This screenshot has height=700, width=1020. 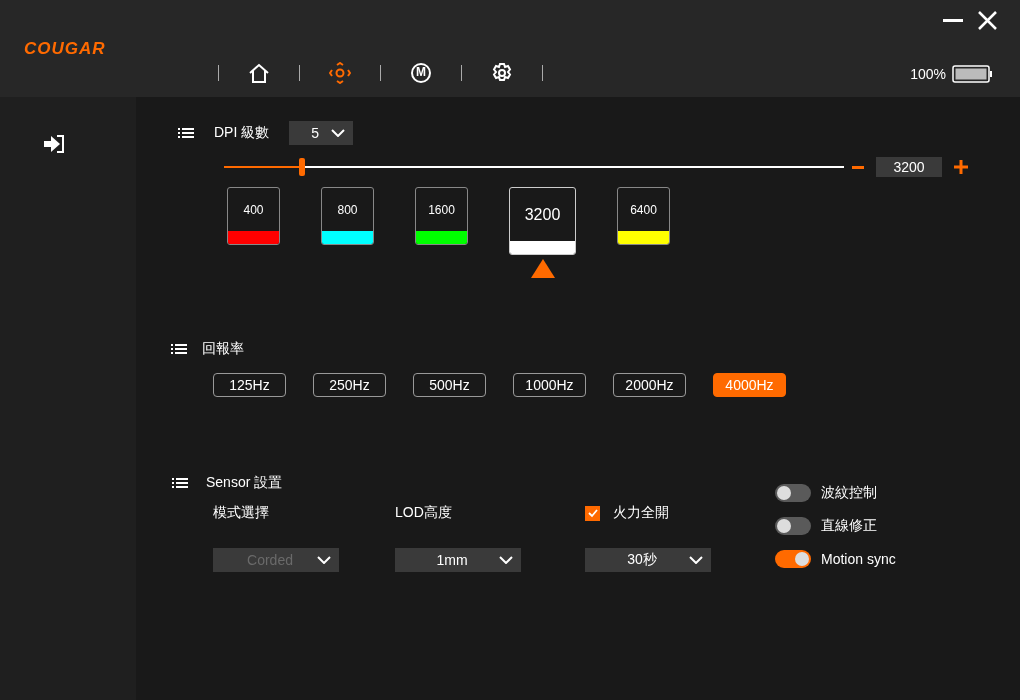 I want to click on crosshair-icon, so click(x=340, y=73).